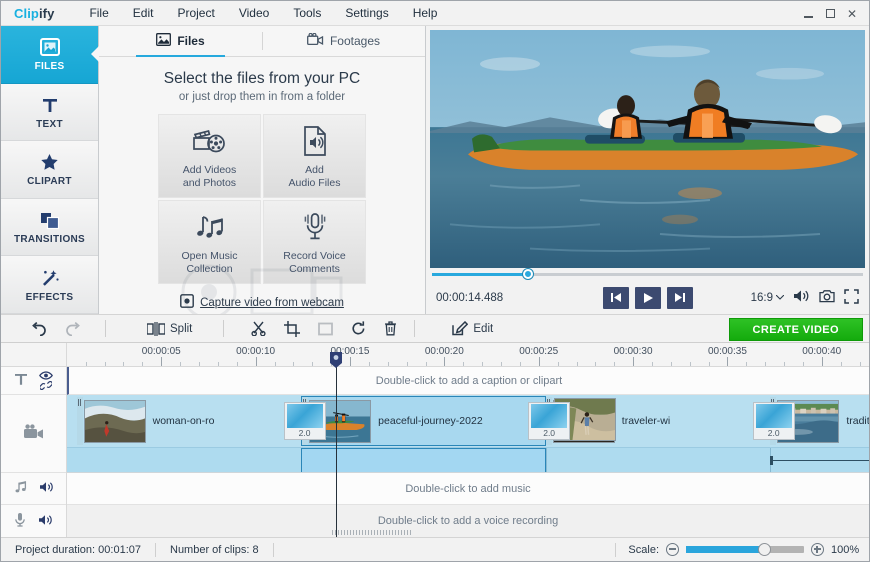  I want to click on sidebar-item-label: CLIPART, so click(49, 182).